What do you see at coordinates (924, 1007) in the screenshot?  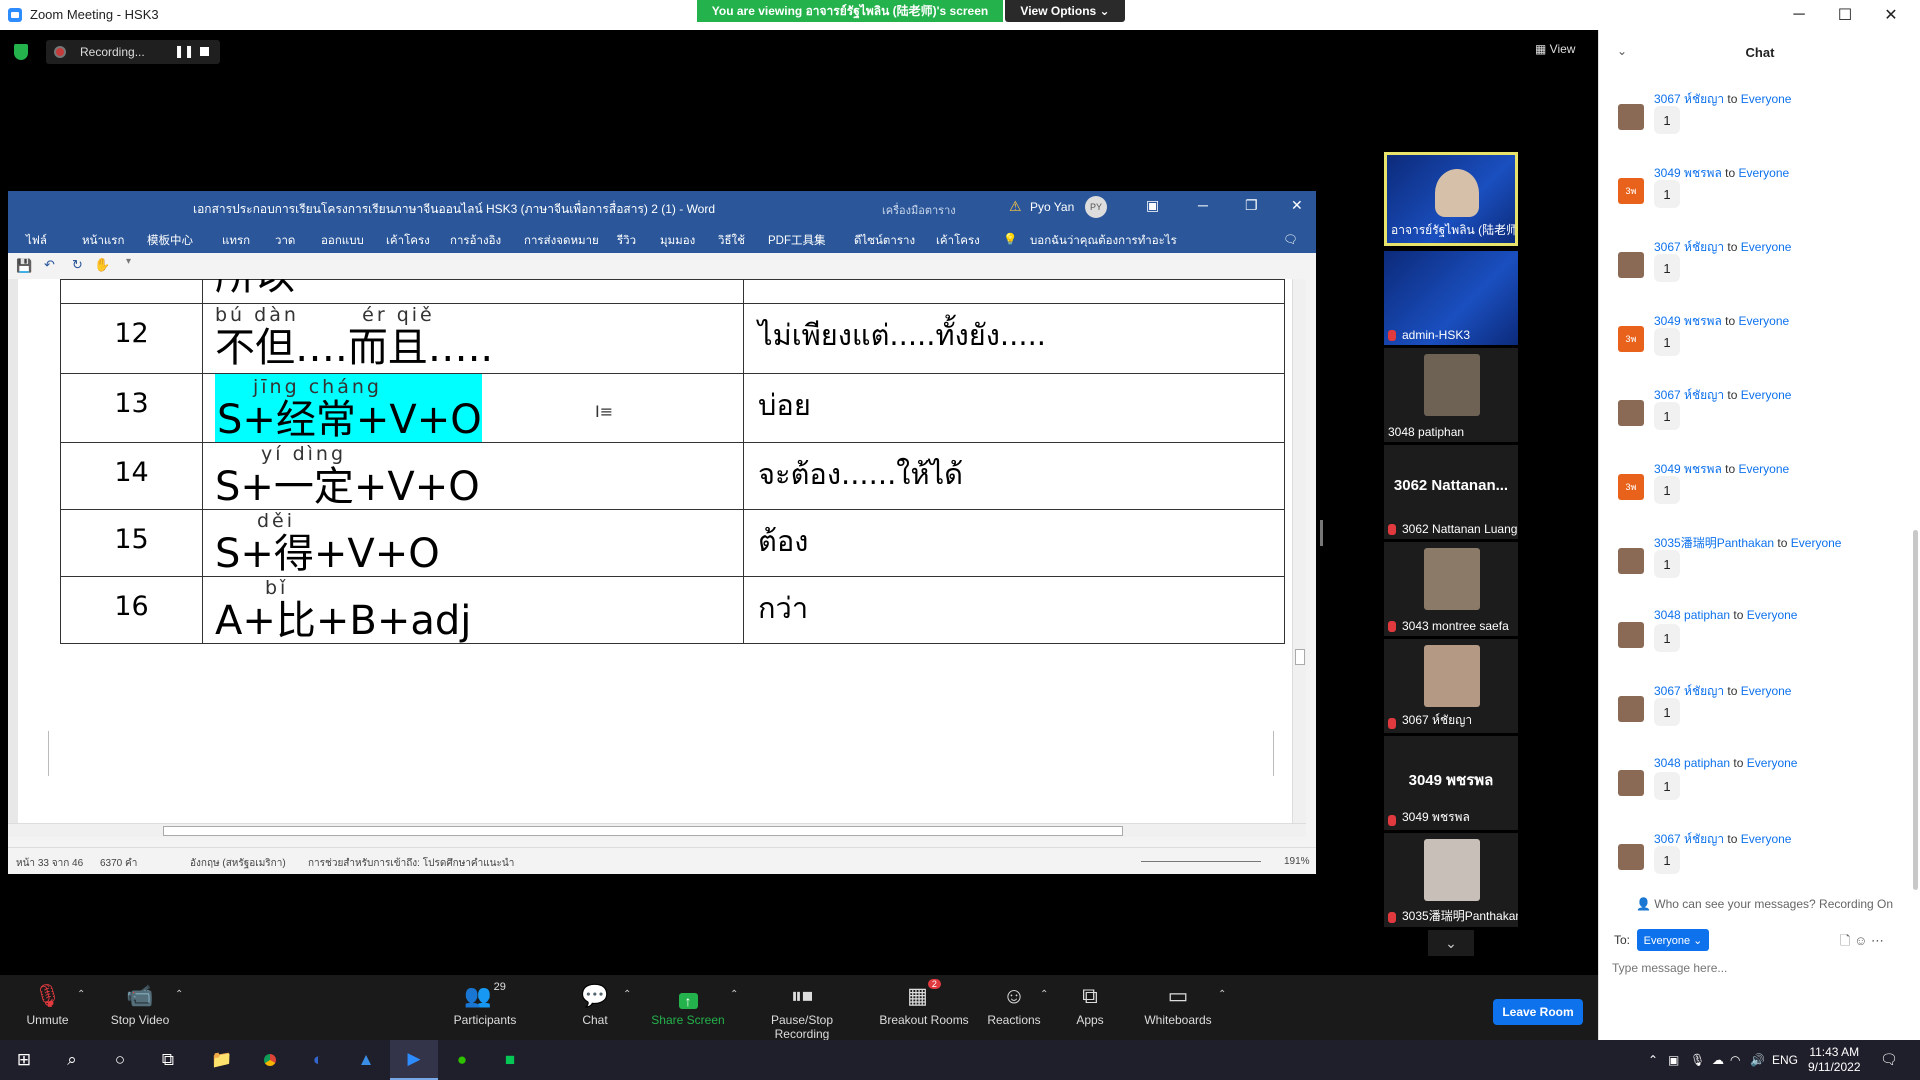 I see `breakout-rooms-button: ▦ 2 Breakout Rooms` at bounding box center [924, 1007].